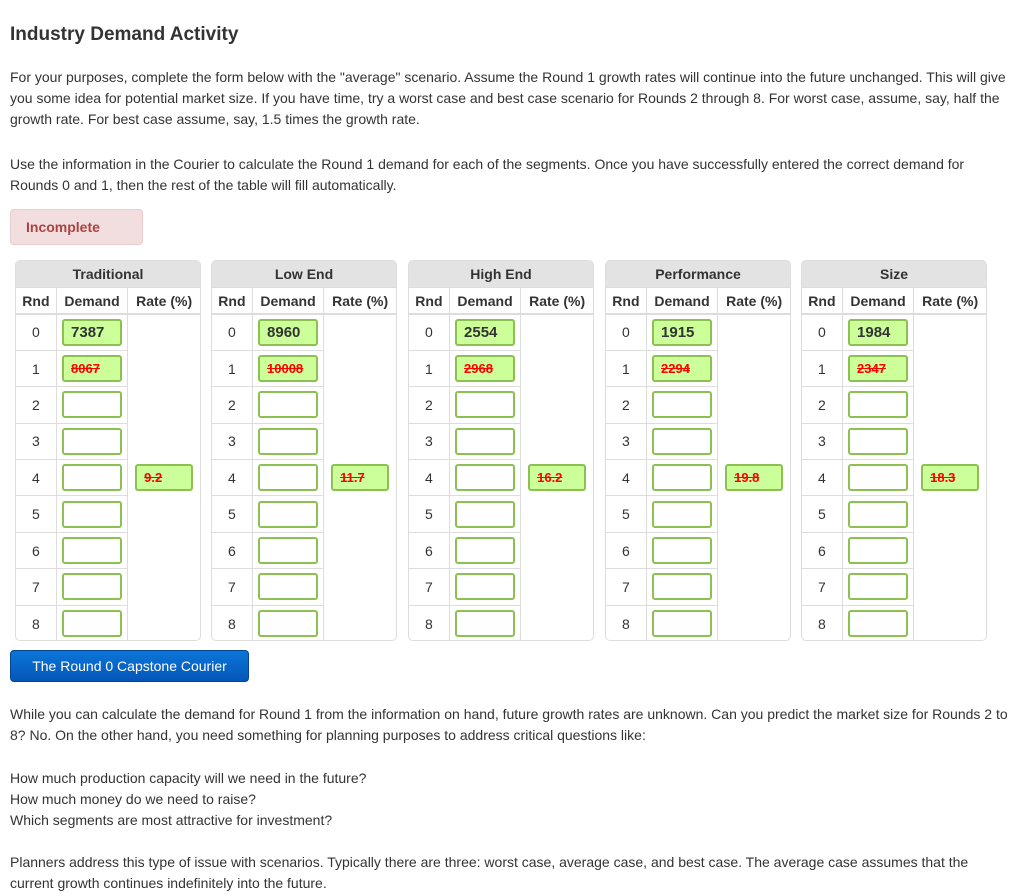  I want to click on demand-input-round-0: 1915, so click(682, 332).